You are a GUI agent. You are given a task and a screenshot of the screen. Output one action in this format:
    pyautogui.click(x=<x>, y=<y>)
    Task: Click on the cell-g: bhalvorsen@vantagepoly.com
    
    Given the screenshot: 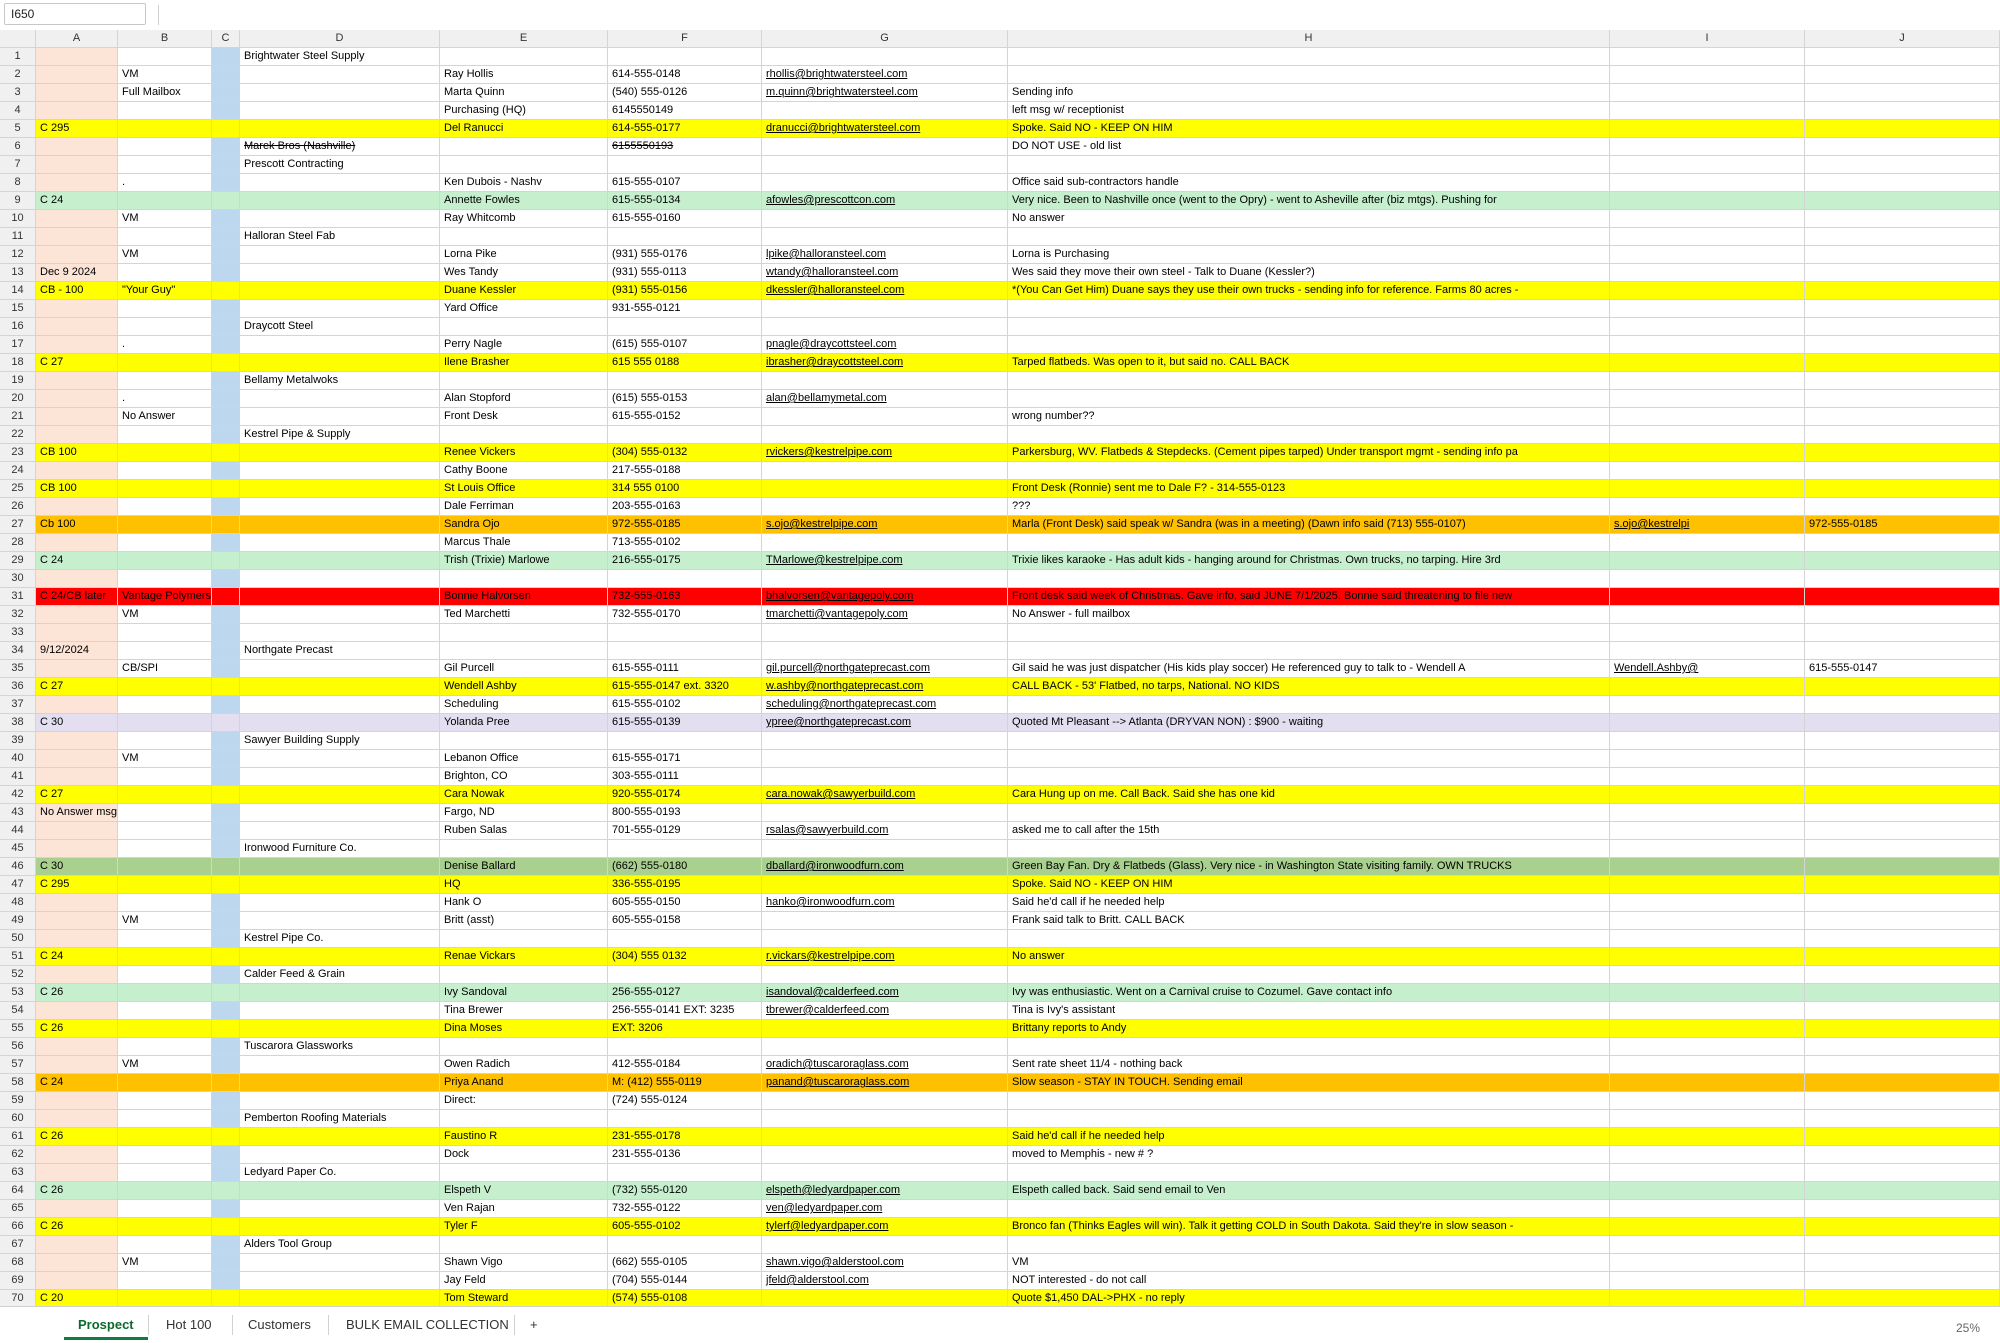 What is the action you would take?
    pyautogui.click(x=885, y=597)
    